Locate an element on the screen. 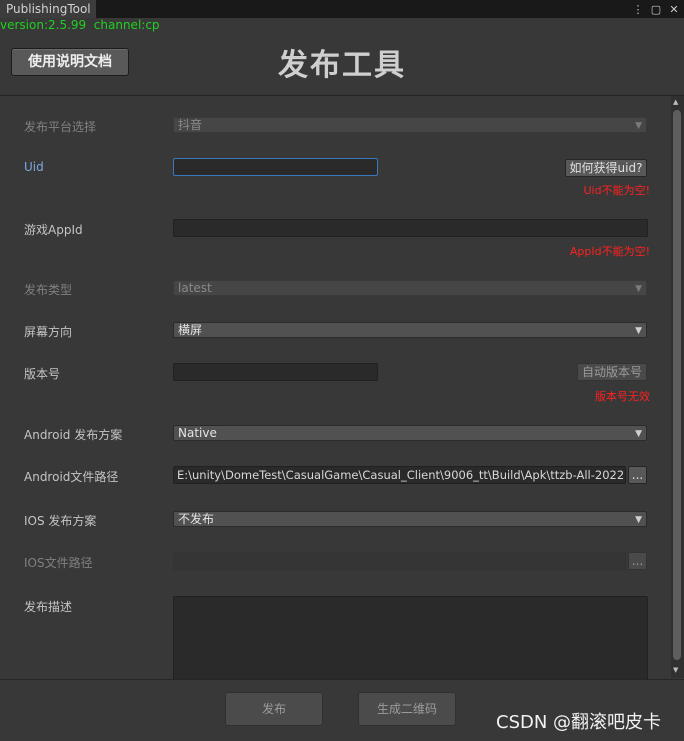  doc-button: 使用说明文档 is located at coordinates (70, 62).